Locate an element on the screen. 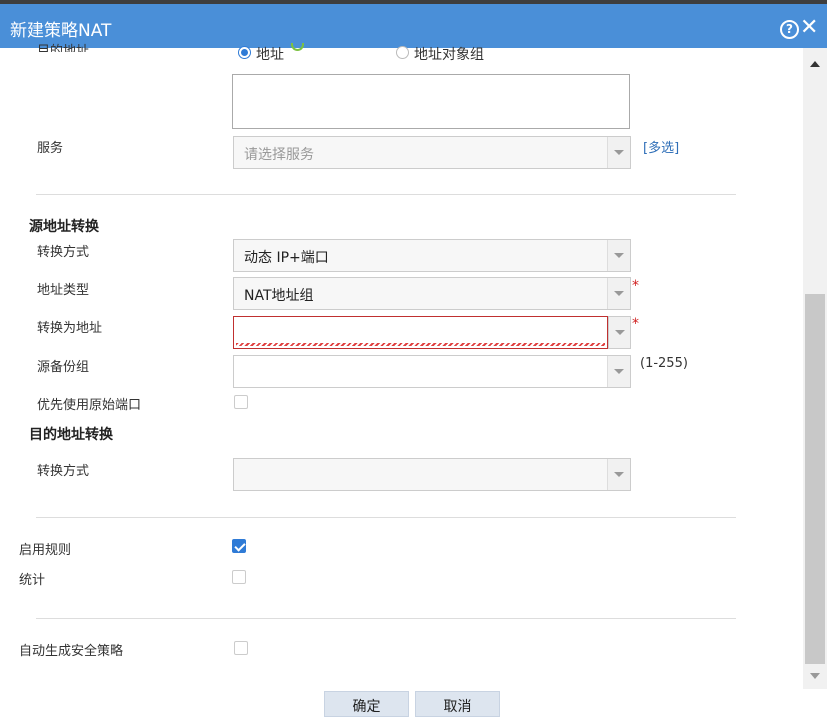 This screenshot has height=717, width=827. address-type-value: NAT地址组 is located at coordinates (279, 296).